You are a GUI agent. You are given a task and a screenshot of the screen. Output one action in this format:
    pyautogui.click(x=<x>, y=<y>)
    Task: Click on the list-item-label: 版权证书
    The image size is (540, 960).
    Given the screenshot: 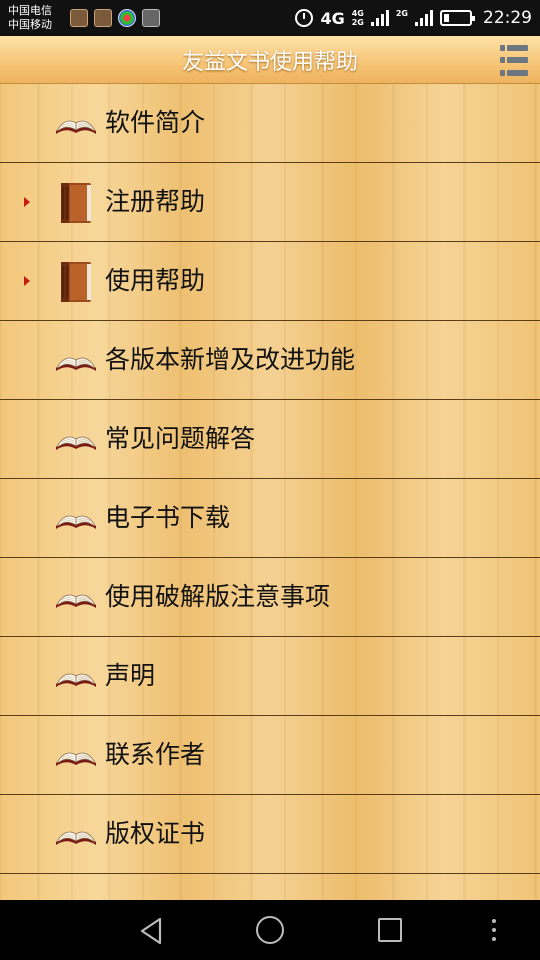 What is the action you would take?
    pyautogui.click(x=155, y=833)
    